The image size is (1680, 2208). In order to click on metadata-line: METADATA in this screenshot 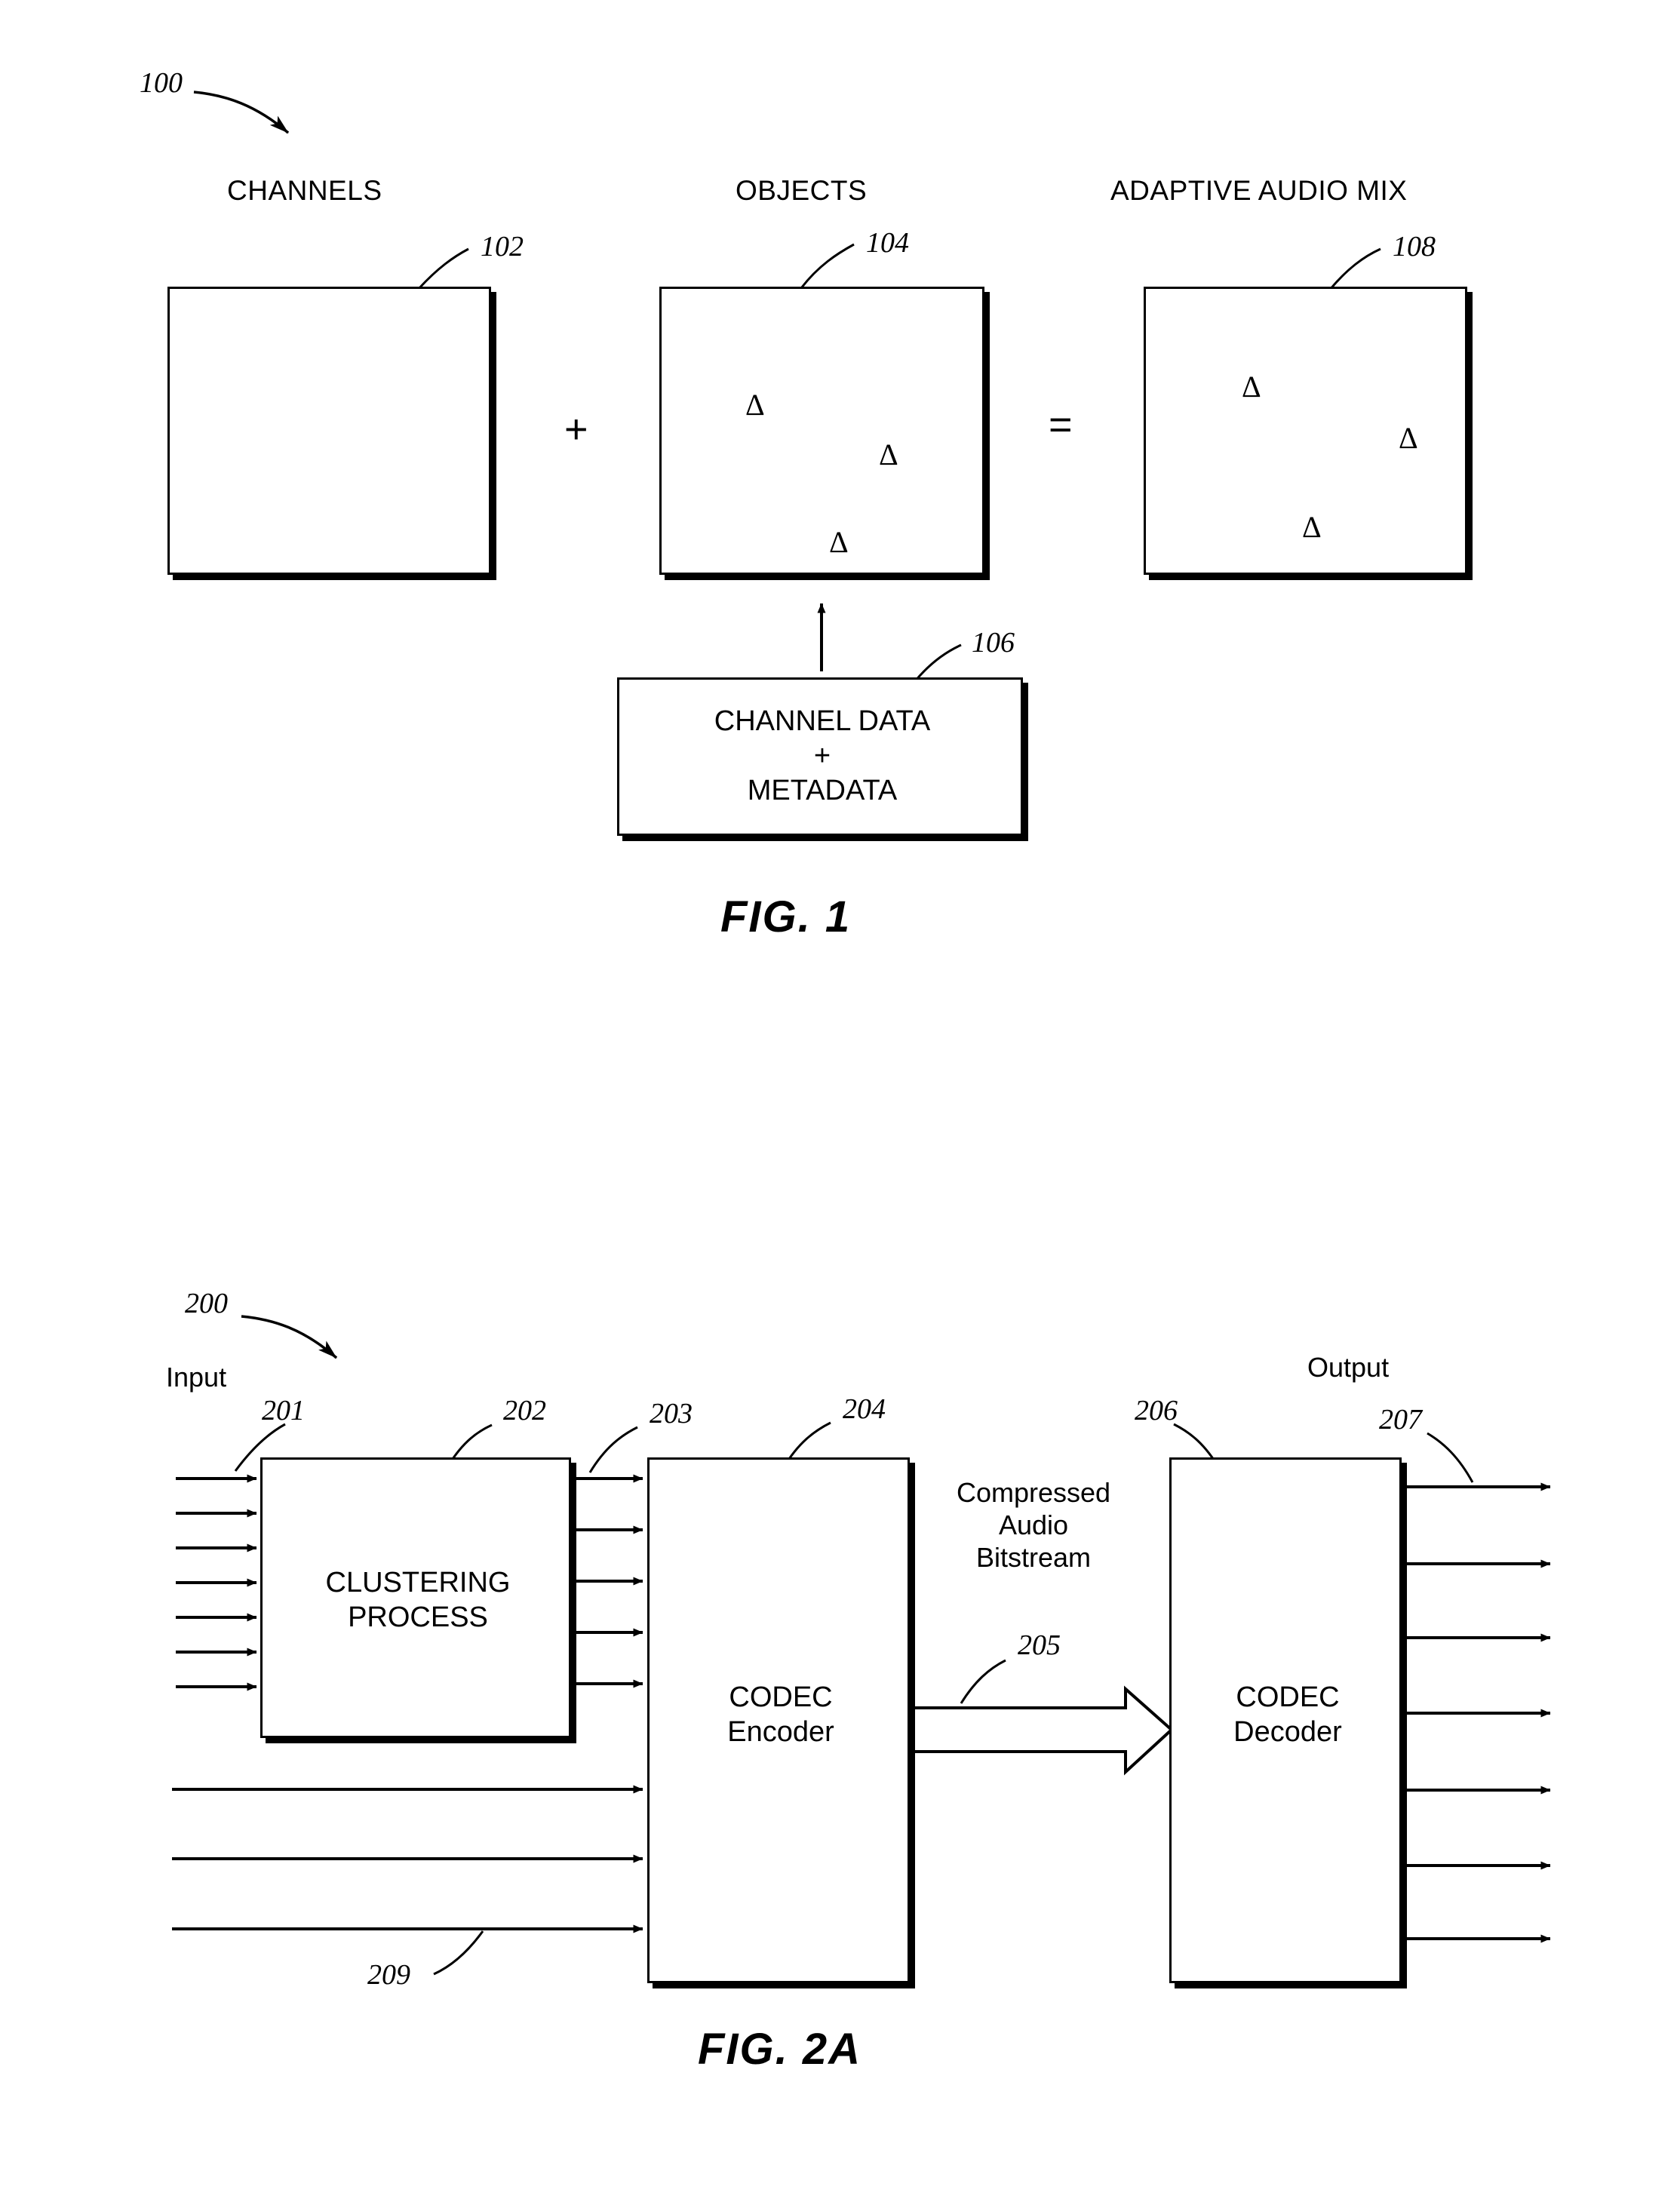, I will do `click(822, 790)`.